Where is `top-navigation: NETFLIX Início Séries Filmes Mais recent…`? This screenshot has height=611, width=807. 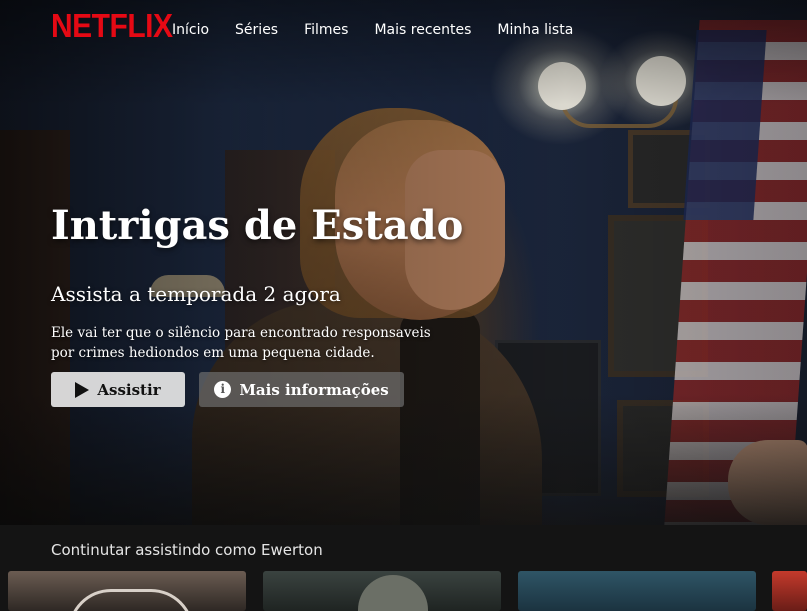
top-navigation: NETFLIX Início Séries Filmes Mais recent… is located at coordinates (403, 31).